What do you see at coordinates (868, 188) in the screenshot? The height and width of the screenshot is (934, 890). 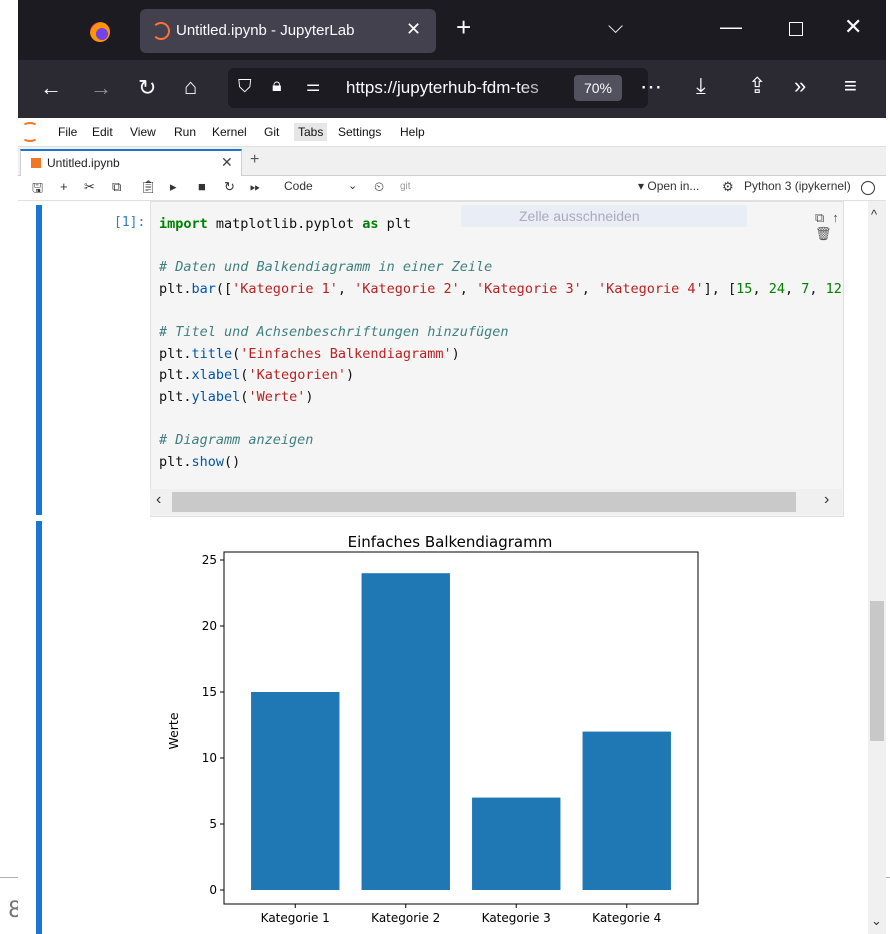 I see `kernel-status-icon` at bounding box center [868, 188].